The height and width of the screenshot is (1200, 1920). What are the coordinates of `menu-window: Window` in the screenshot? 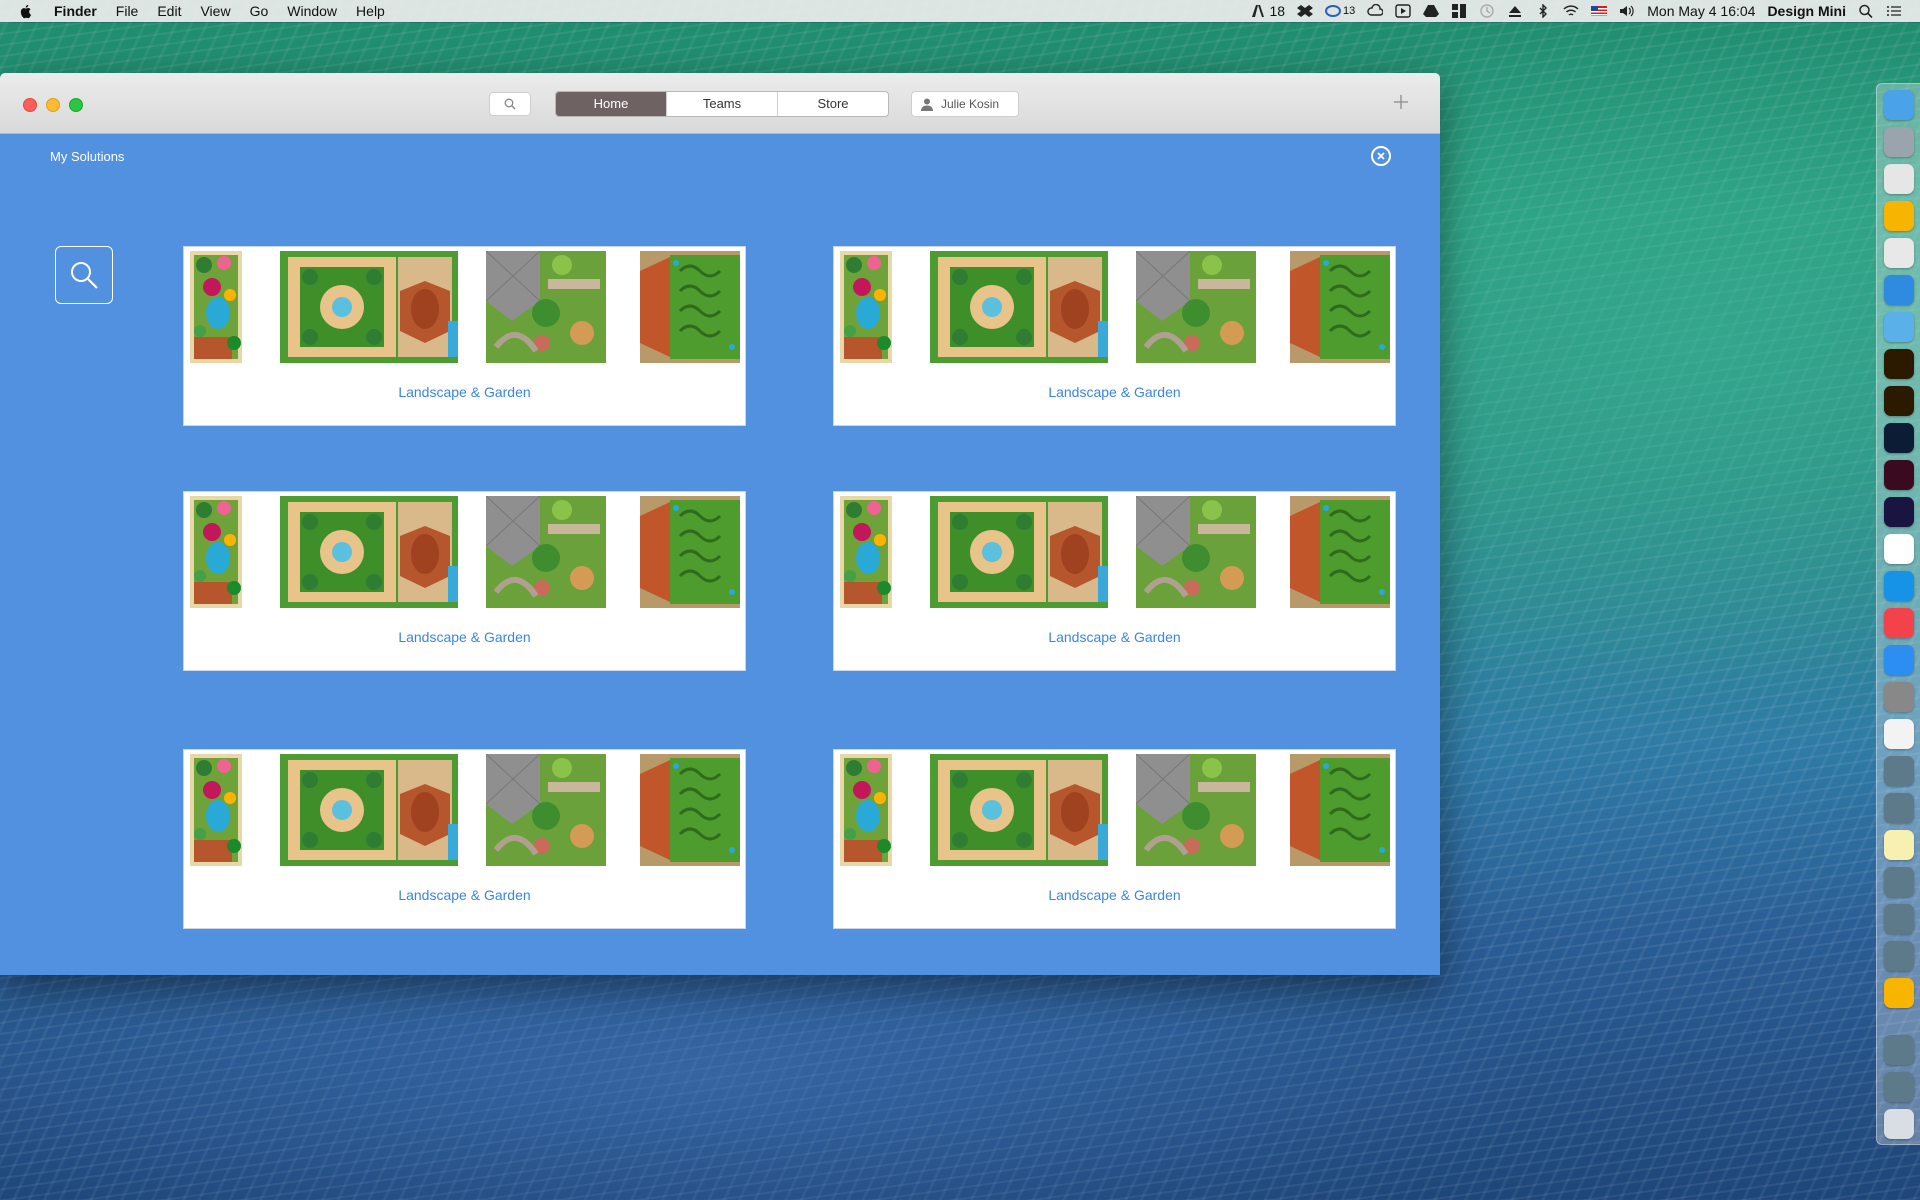 It's located at (312, 11).